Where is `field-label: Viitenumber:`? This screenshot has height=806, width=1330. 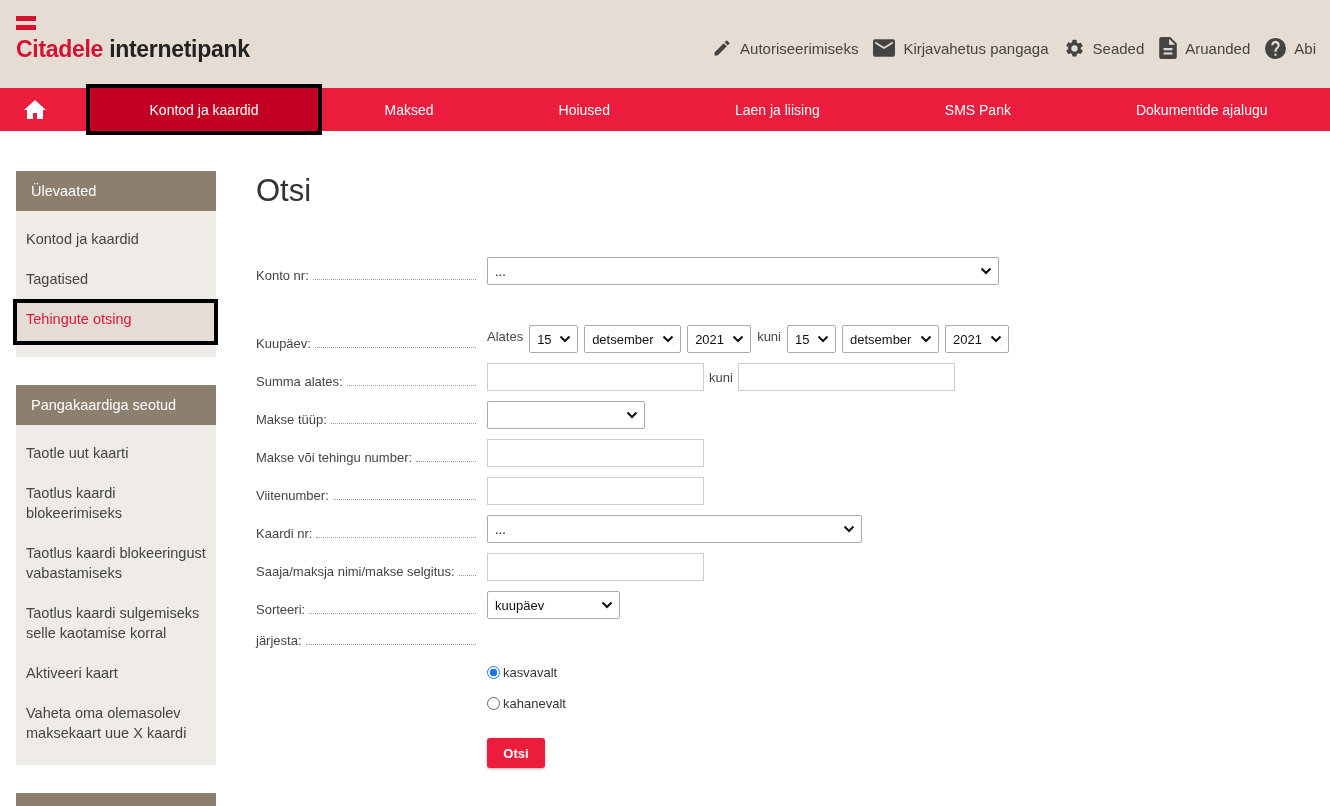
field-label: Viitenumber: is located at coordinates (292, 495).